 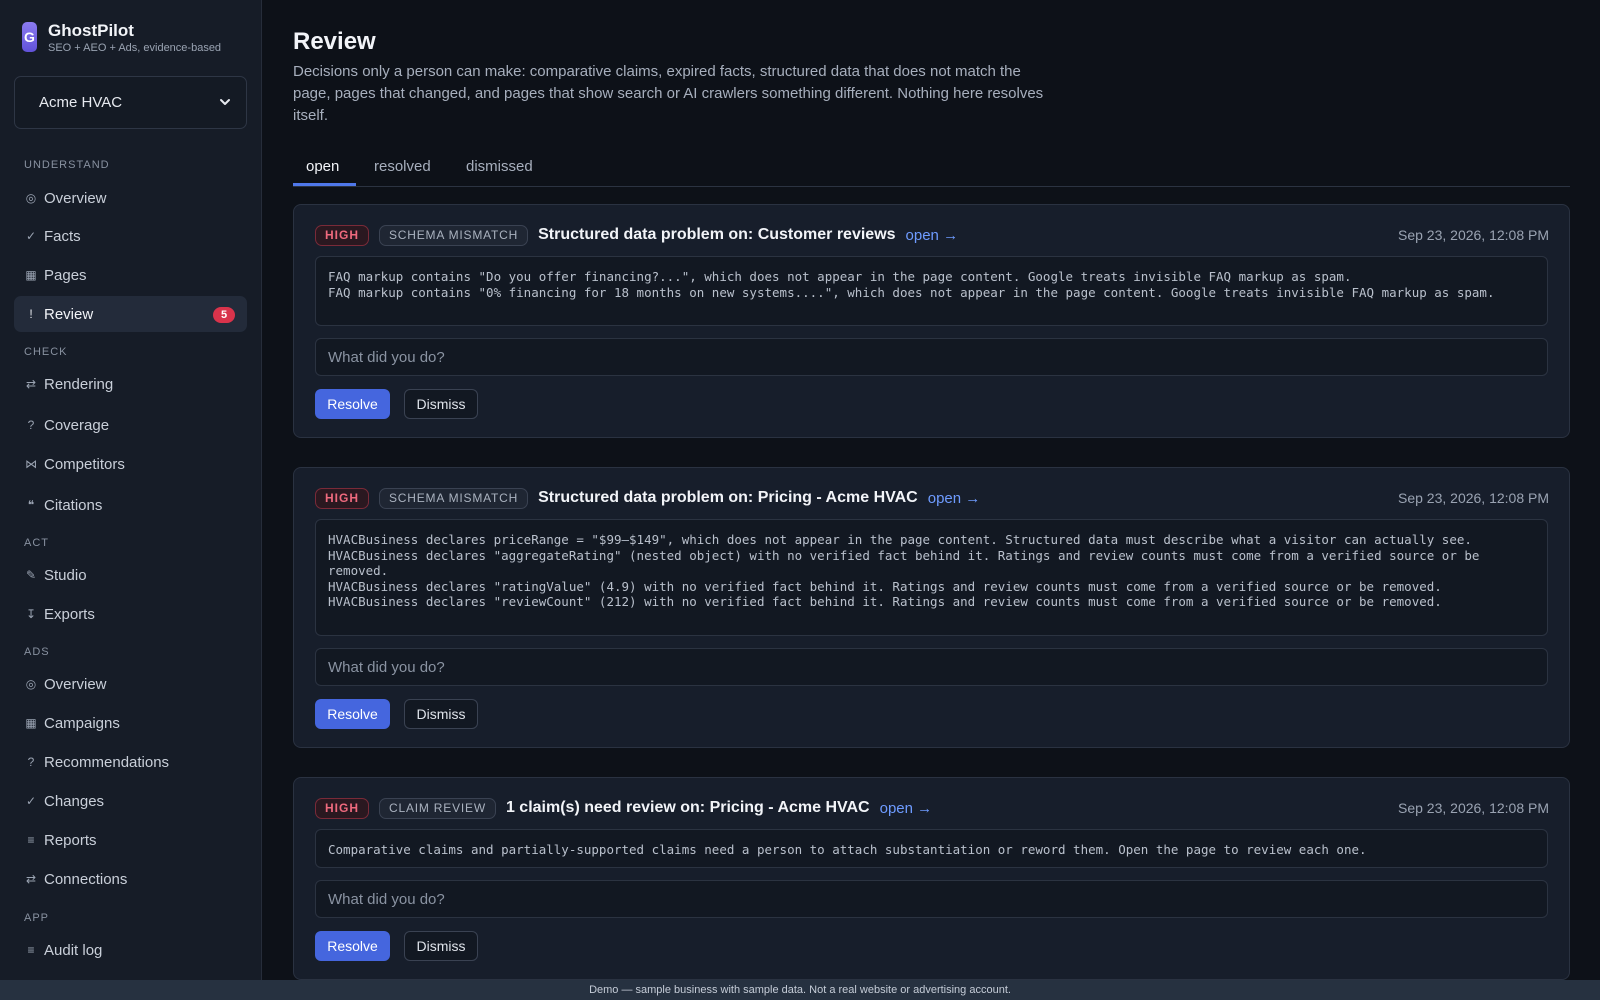 What do you see at coordinates (130, 684) in the screenshot?
I see `sidebar-item-ads-overview: ◎ Overview` at bounding box center [130, 684].